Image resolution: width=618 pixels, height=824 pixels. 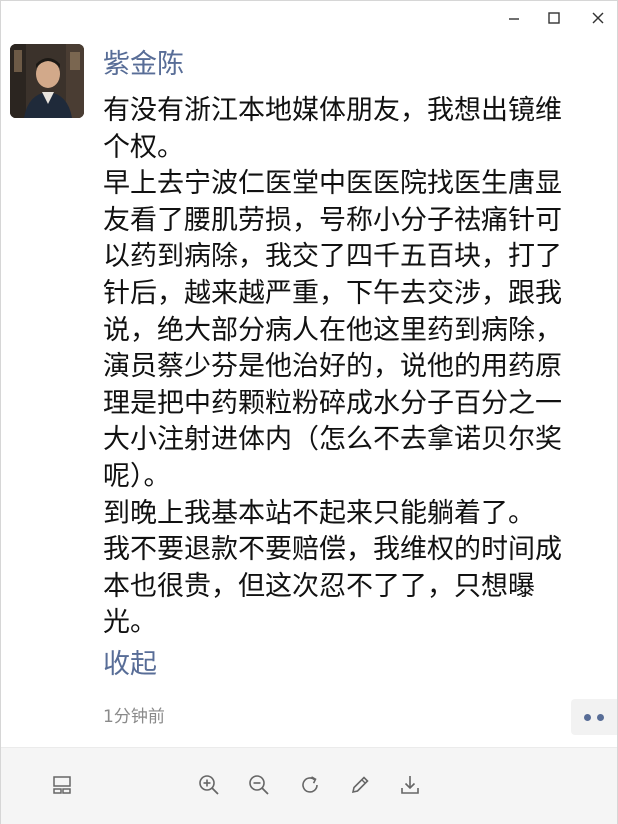 I want to click on layout-button, so click(x=62, y=785).